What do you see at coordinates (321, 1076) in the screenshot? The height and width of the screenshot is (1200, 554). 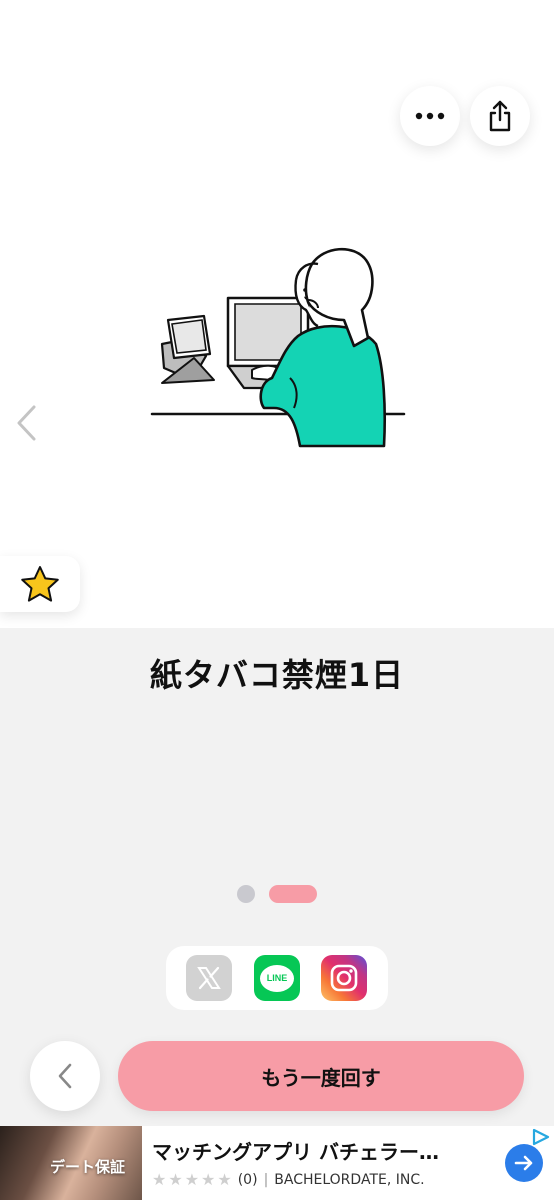 I see `spin-again-button: もう一度回す` at bounding box center [321, 1076].